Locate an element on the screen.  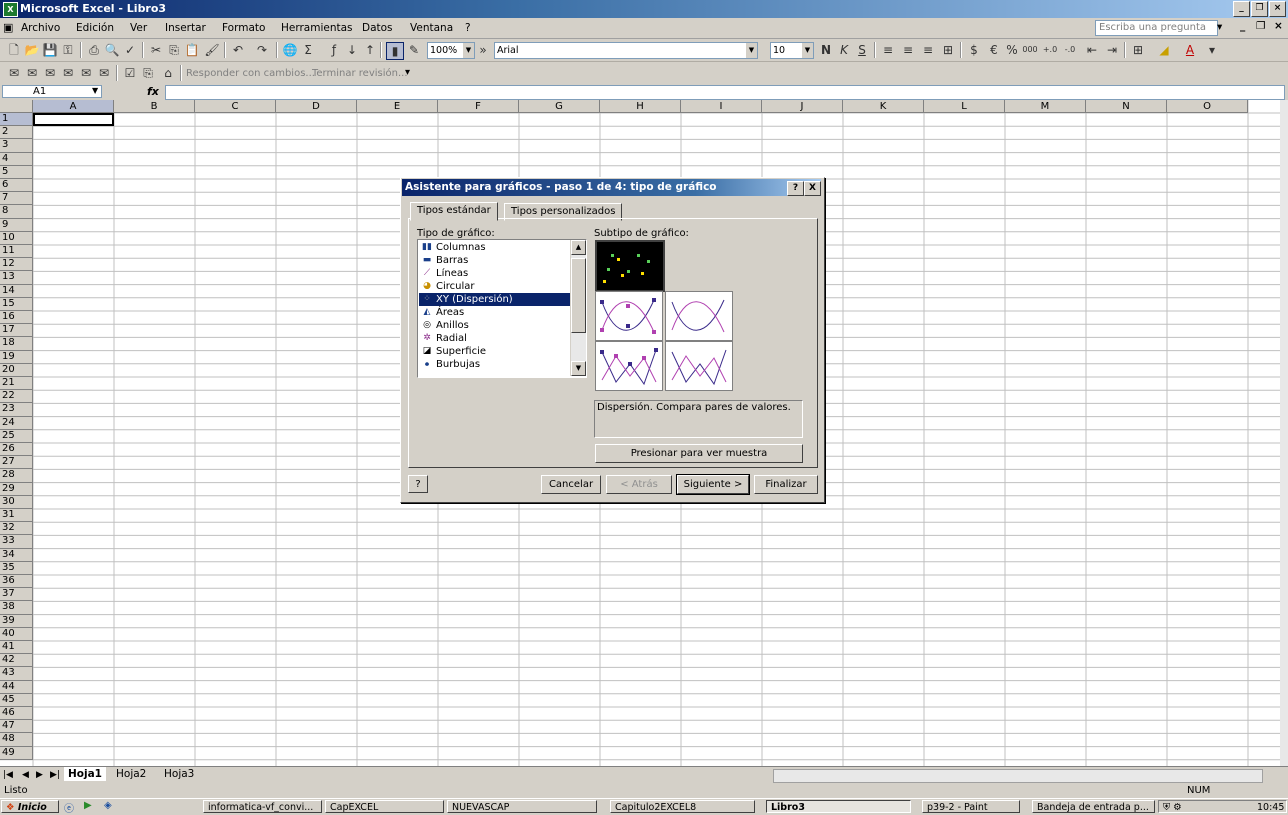
row-header: 26 is located at coordinates (16, 450).